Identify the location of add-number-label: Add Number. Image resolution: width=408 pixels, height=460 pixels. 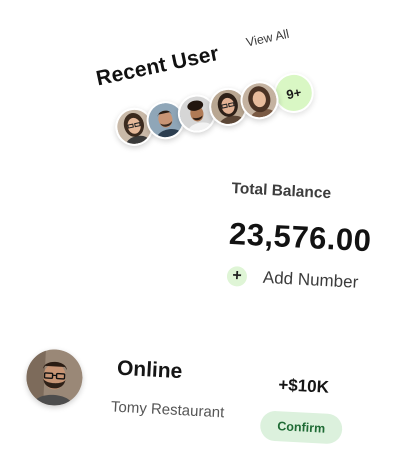
(310, 280).